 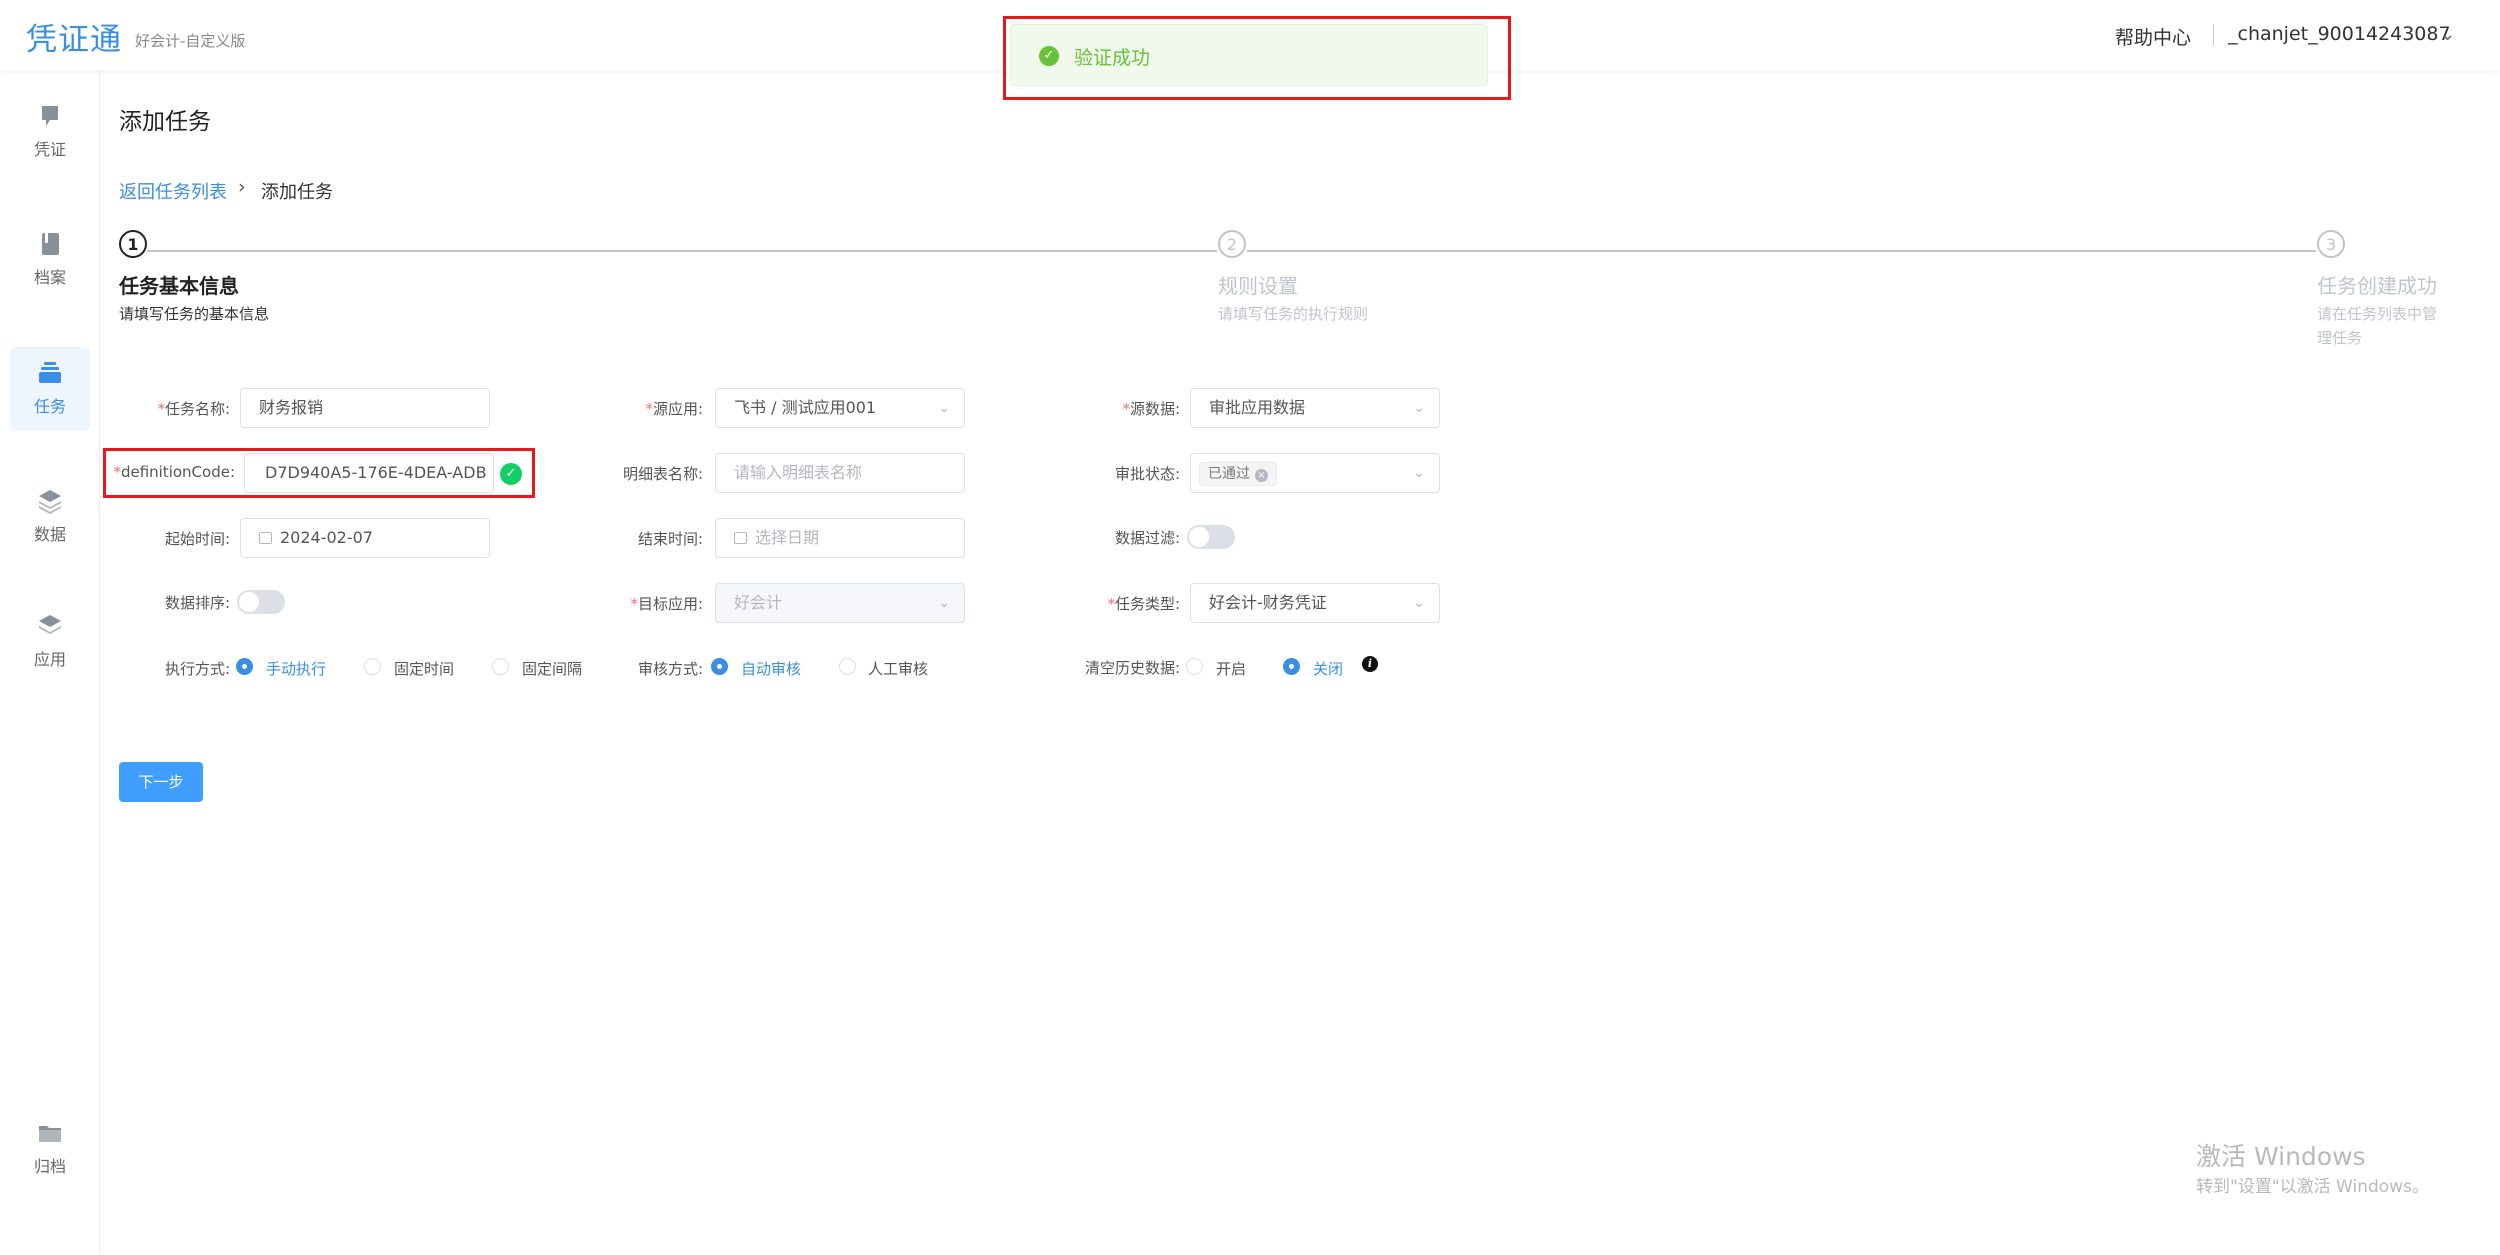 I want to click on app-layers-icon, so click(x=50, y=624).